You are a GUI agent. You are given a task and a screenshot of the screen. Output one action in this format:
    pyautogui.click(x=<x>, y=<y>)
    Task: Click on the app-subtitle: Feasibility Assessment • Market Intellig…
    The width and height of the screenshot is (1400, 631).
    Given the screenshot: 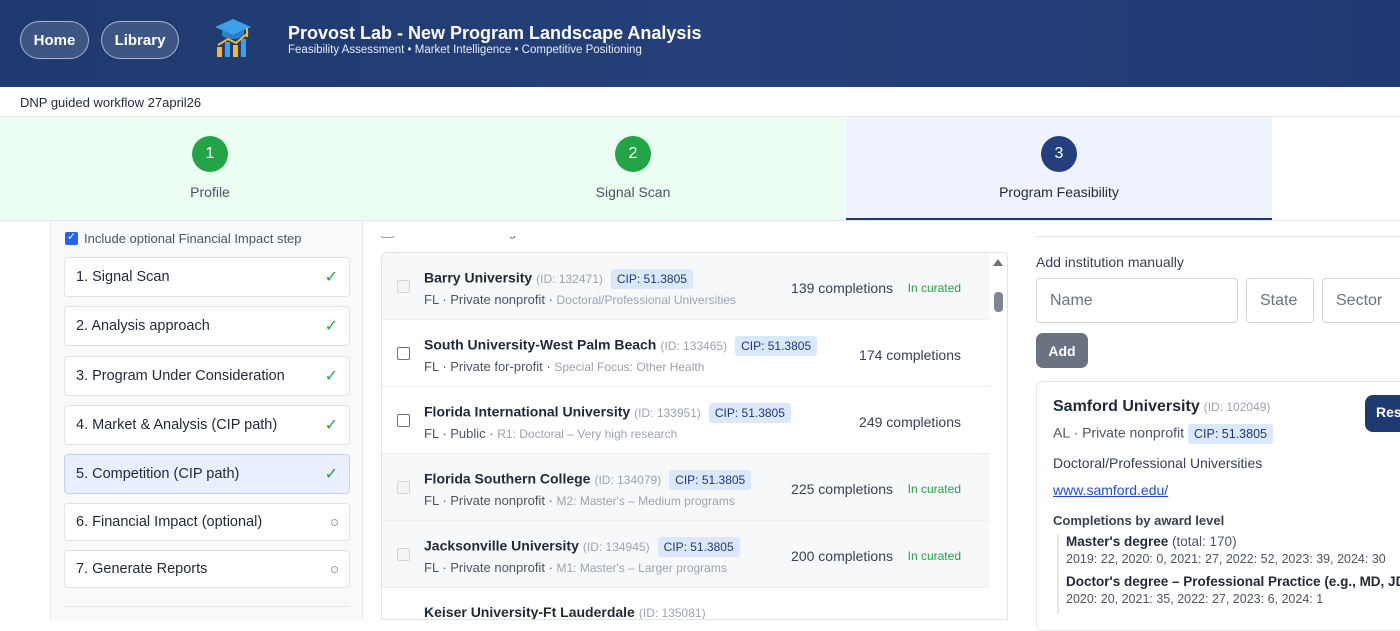 What is the action you would take?
    pyautogui.click(x=465, y=50)
    